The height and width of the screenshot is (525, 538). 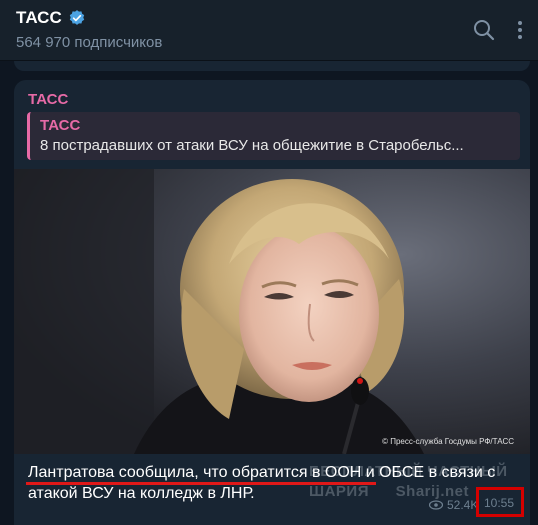 What do you see at coordinates (201, 483) in the screenshot?
I see `red-underline-annotation` at bounding box center [201, 483].